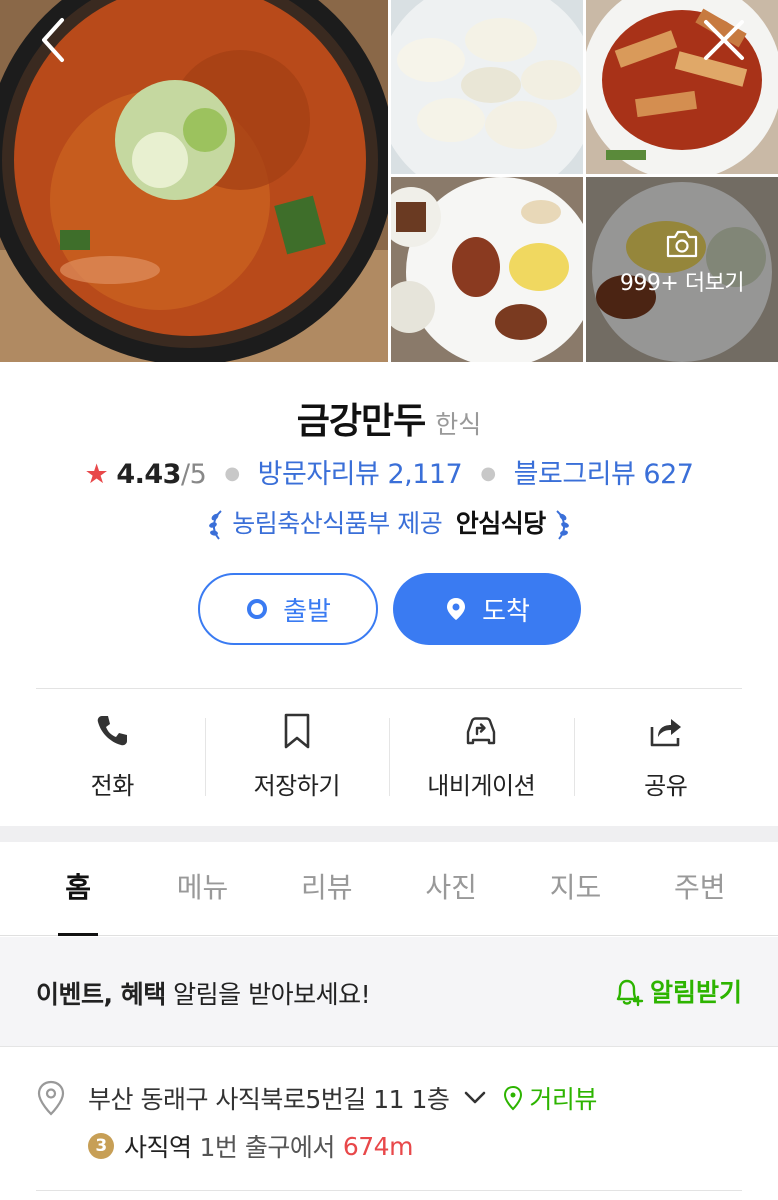 This screenshot has height=1200, width=778. I want to click on dumplings-photo, so click(487, 87).